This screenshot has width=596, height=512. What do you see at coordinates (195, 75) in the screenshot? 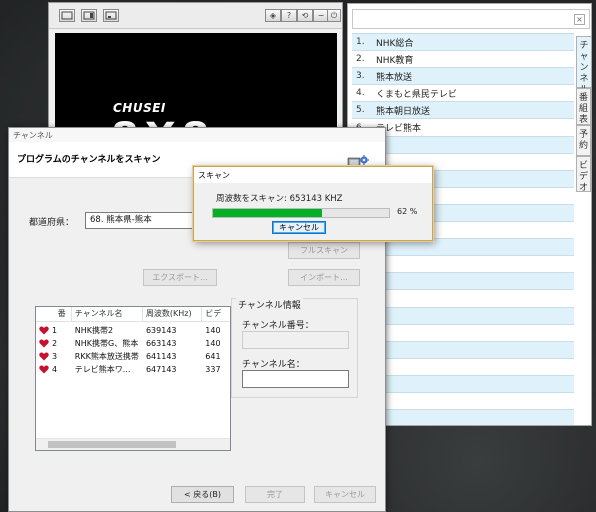
I see `player-window: ◈ ? ⟲ − ⏻ CHUSEI 8X8` at bounding box center [195, 75].